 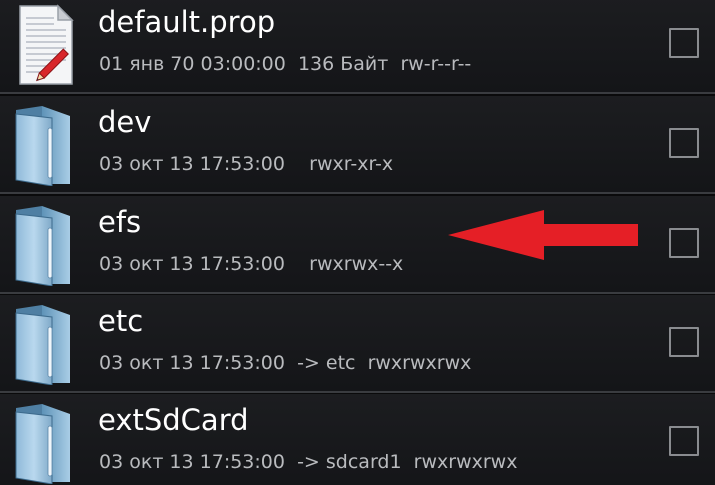 What do you see at coordinates (187, 22) in the screenshot?
I see `file-name: default.prop` at bounding box center [187, 22].